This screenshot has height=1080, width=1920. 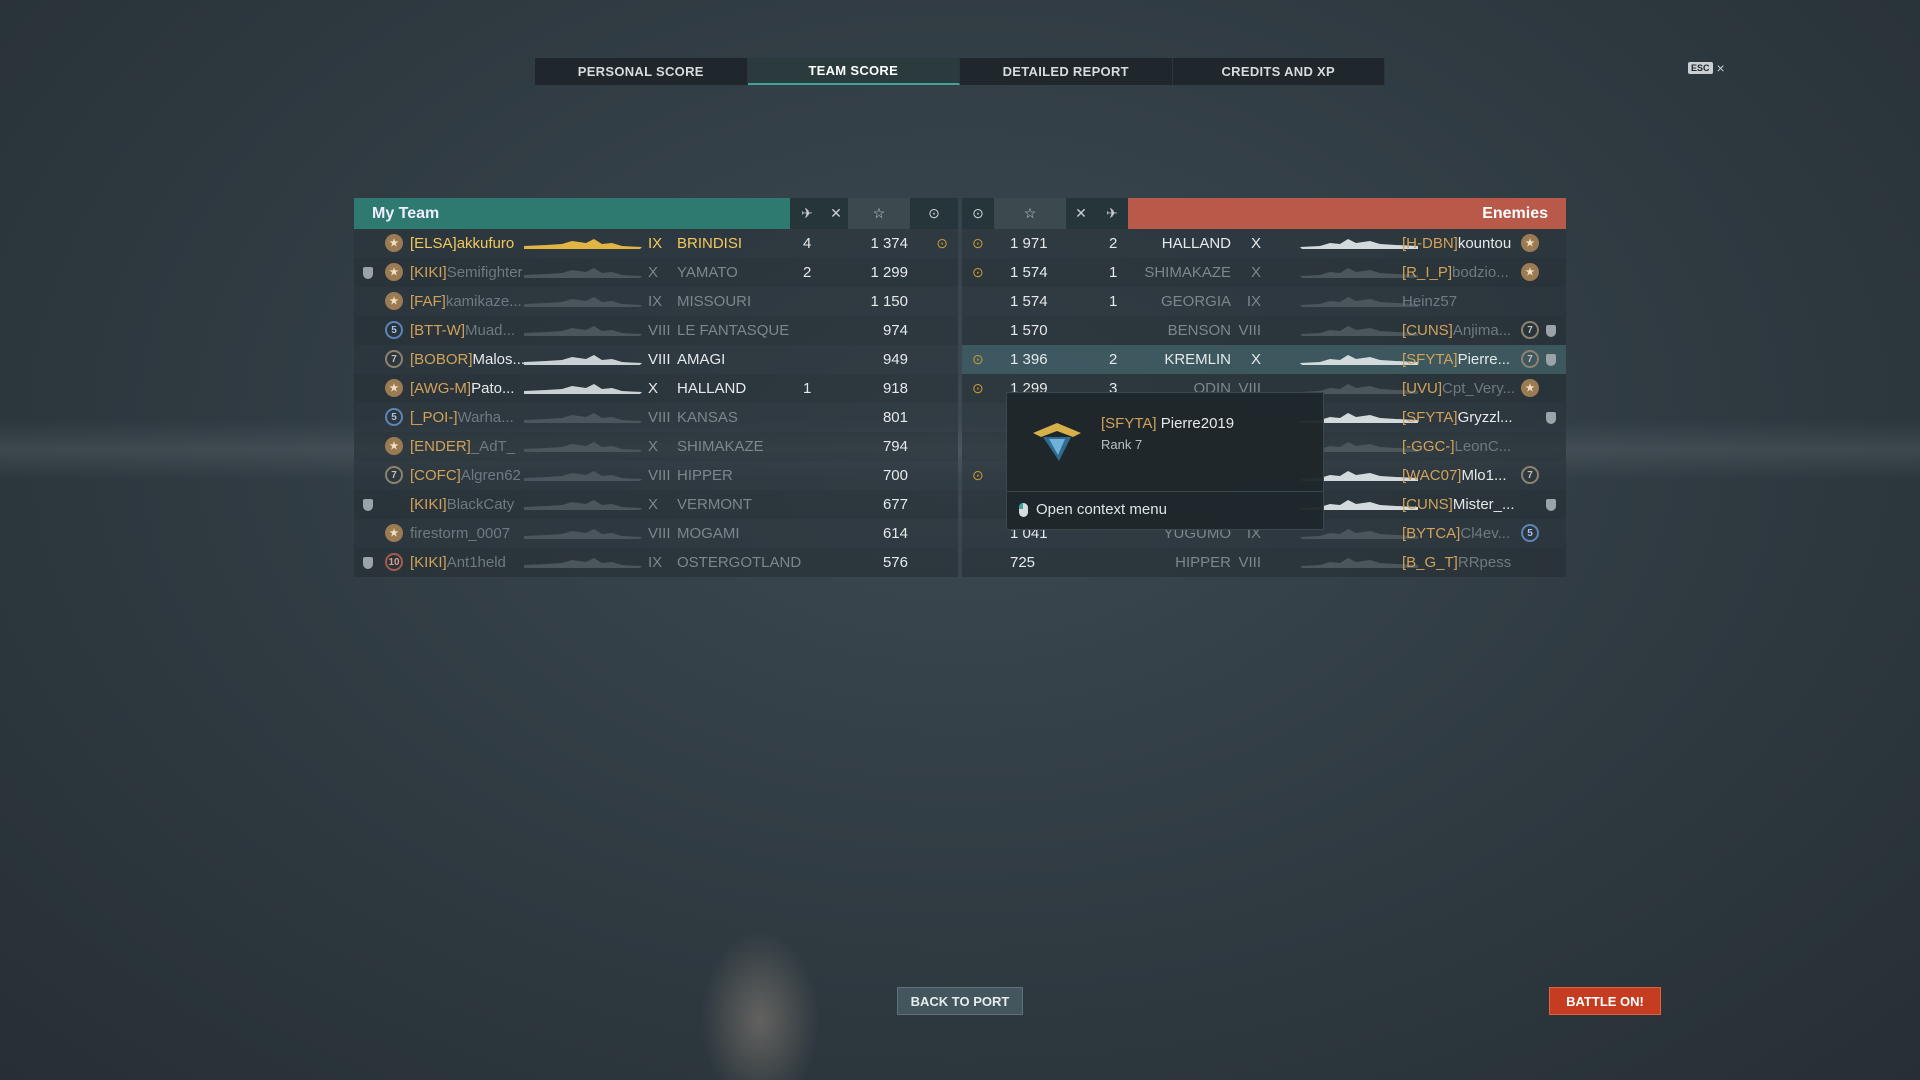 What do you see at coordinates (1264, 243) in the screenshot?
I see `table-row: ⊙ 1 971 2 HALLAND X [H-DBN] kountou ★` at bounding box center [1264, 243].